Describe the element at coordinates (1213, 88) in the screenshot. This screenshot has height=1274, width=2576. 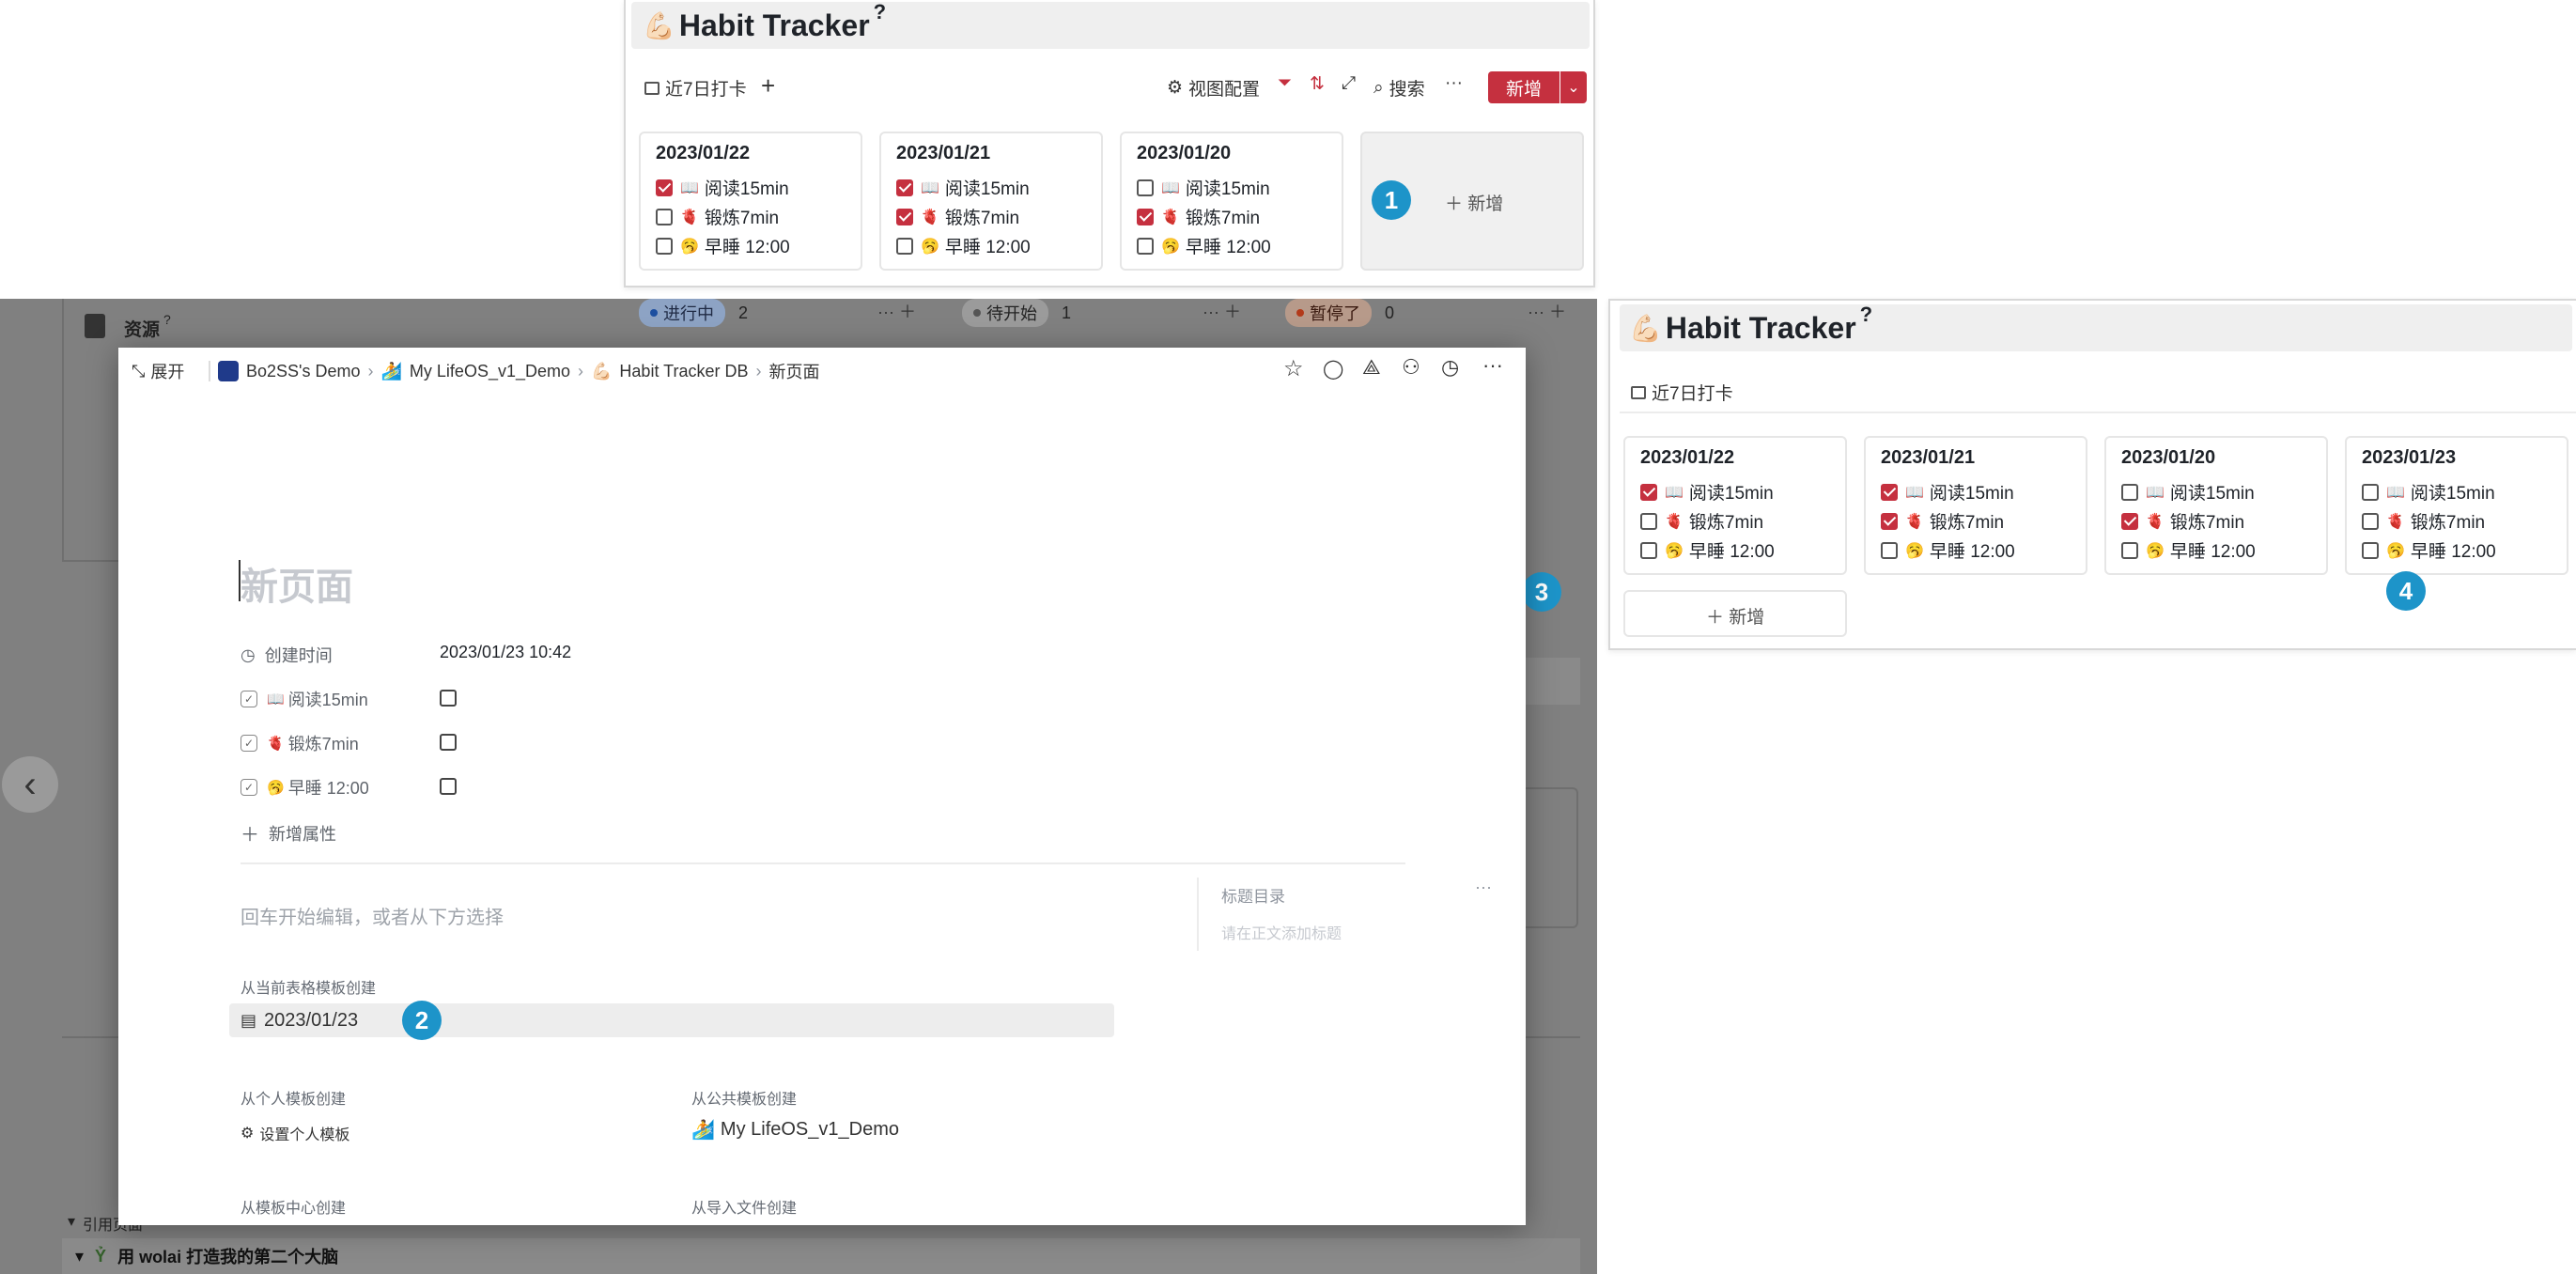
I see `view-config-button: ⚙ 视图配置` at that location.